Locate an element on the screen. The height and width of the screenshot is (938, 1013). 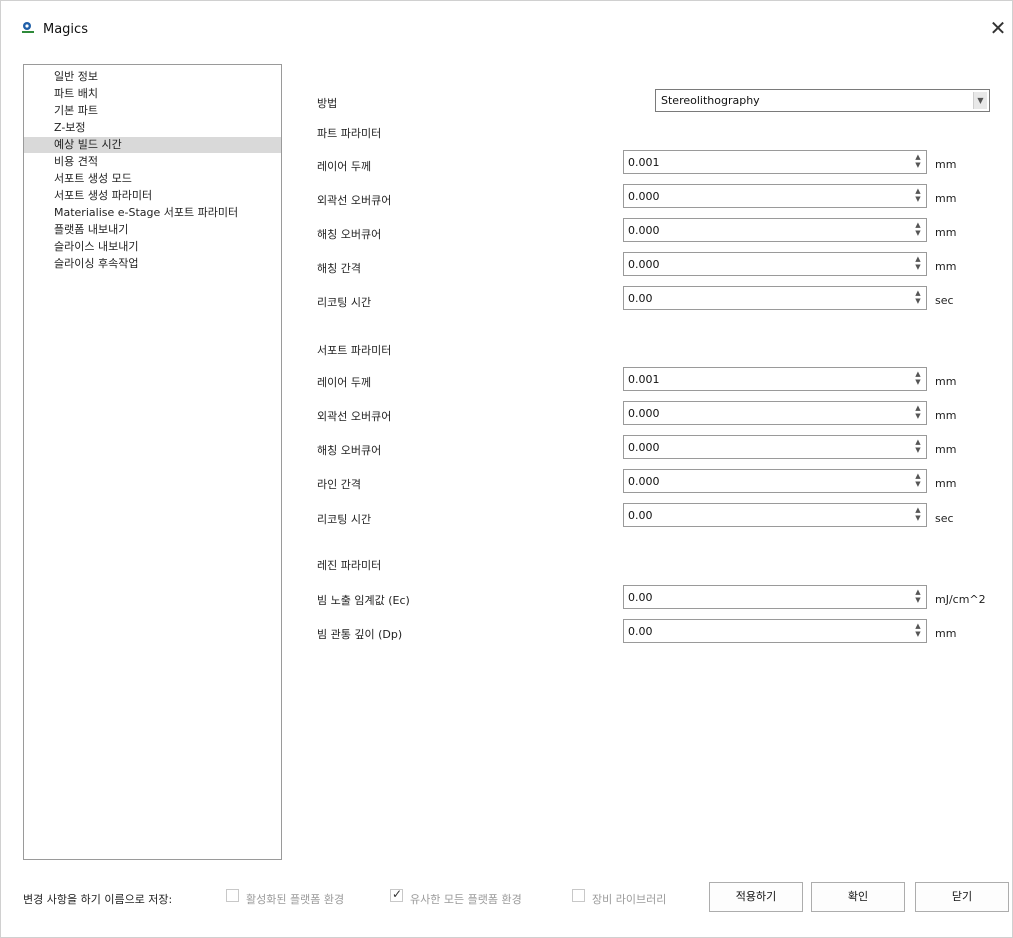
magics-logo-icon is located at coordinates (28, 27).